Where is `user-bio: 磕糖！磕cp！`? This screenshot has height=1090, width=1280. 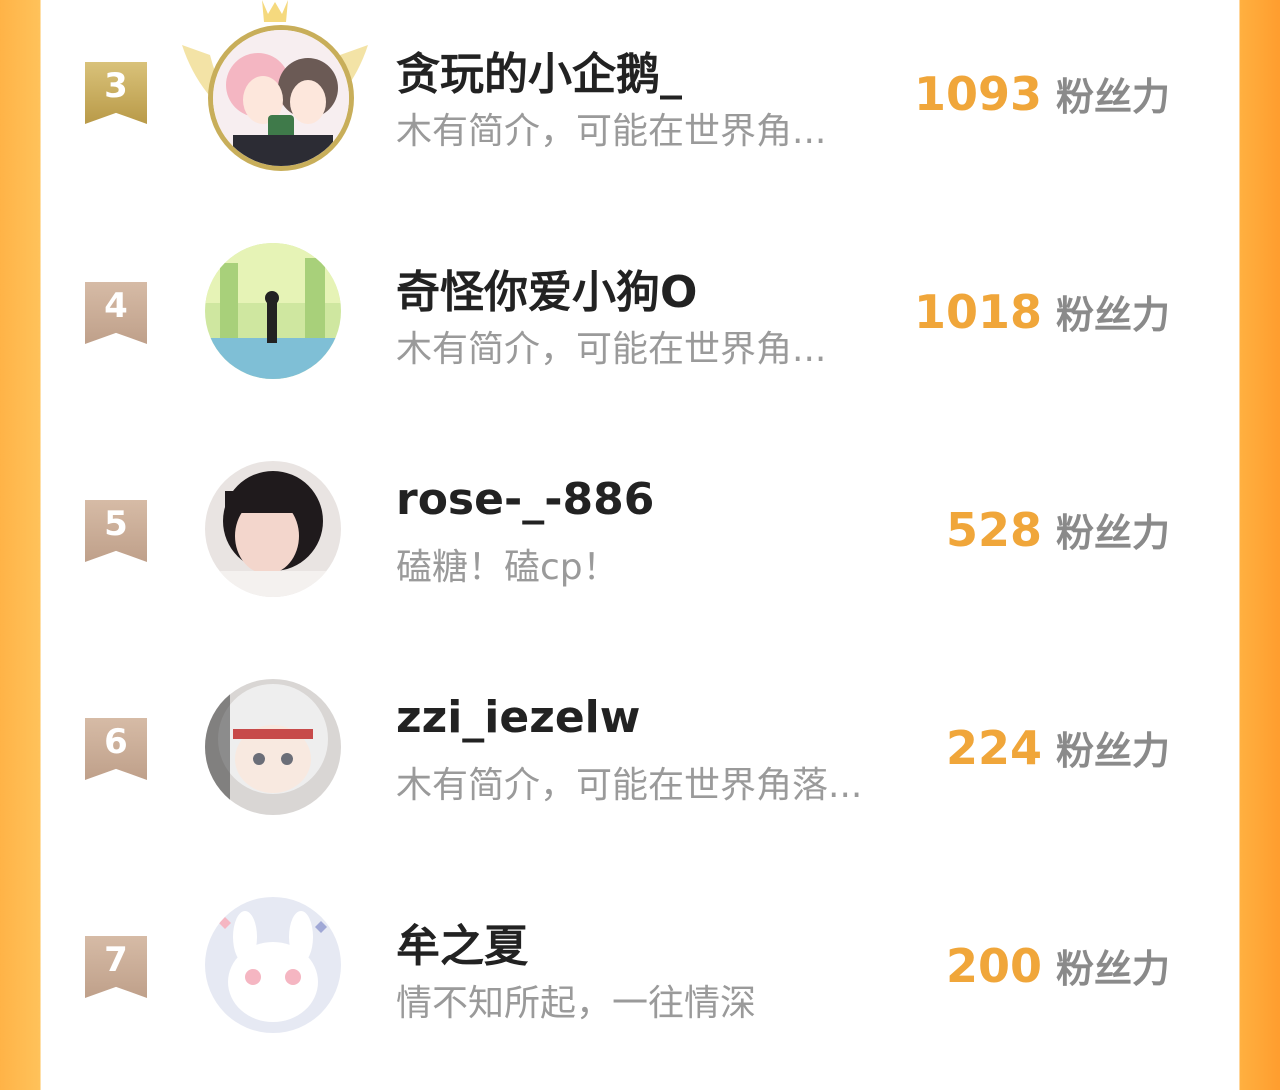
user-bio: 磕糖！磕cp！ is located at coordinates (507, 567).